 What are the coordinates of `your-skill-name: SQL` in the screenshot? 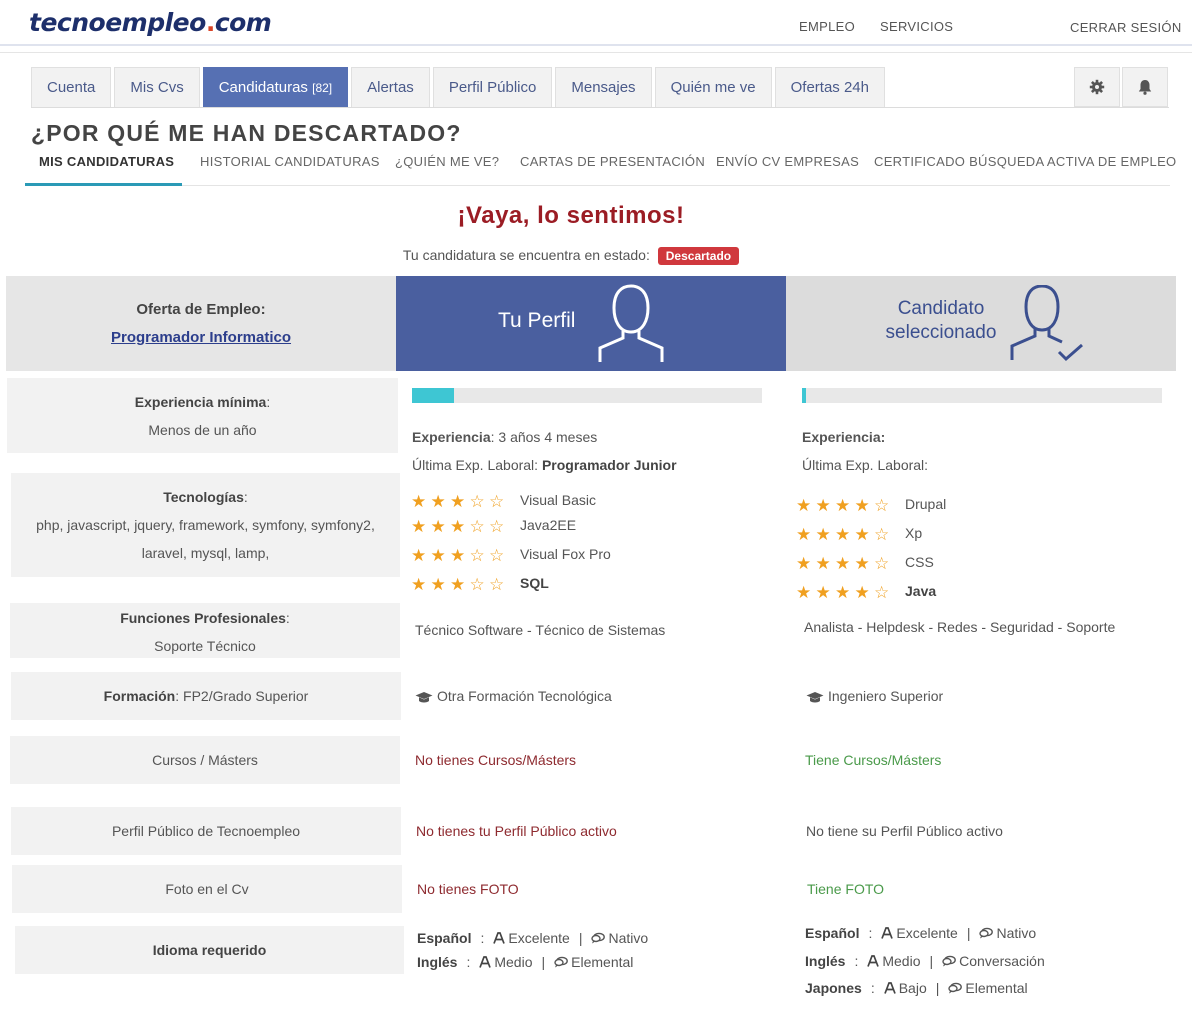 It's located at (534, 583).